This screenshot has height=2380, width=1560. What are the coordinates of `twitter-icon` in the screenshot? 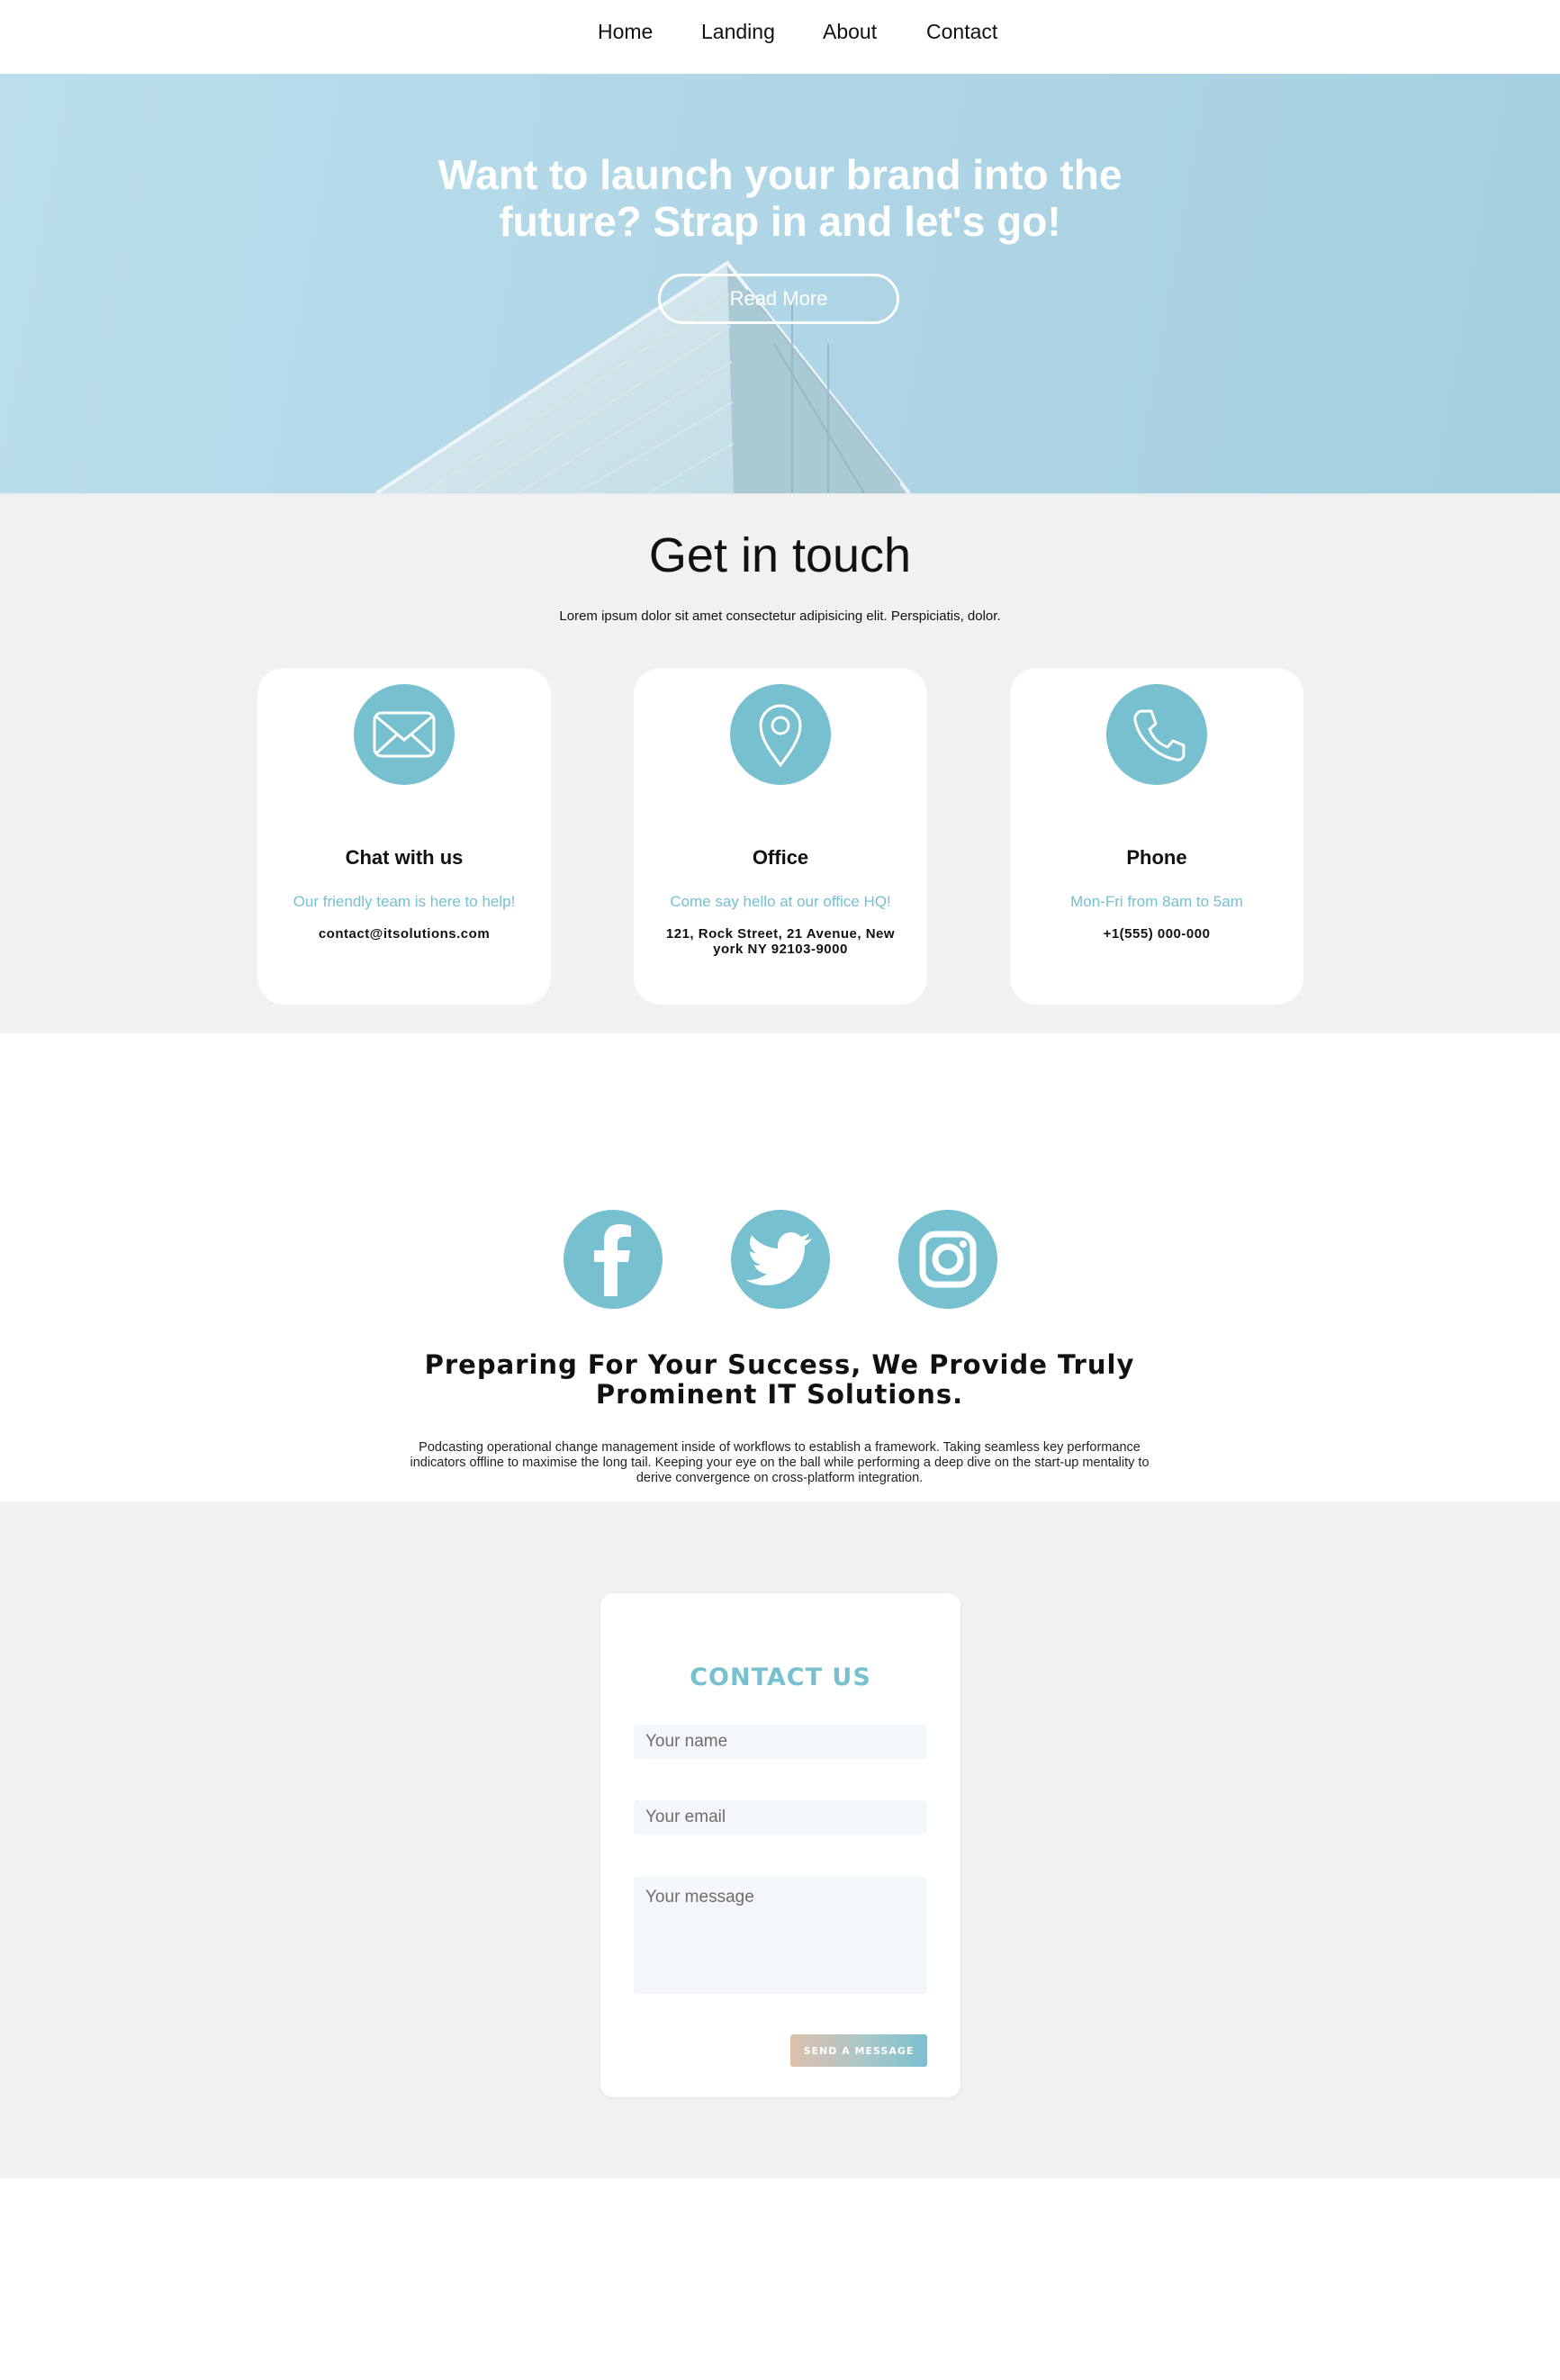 It's located at (780, 1259).